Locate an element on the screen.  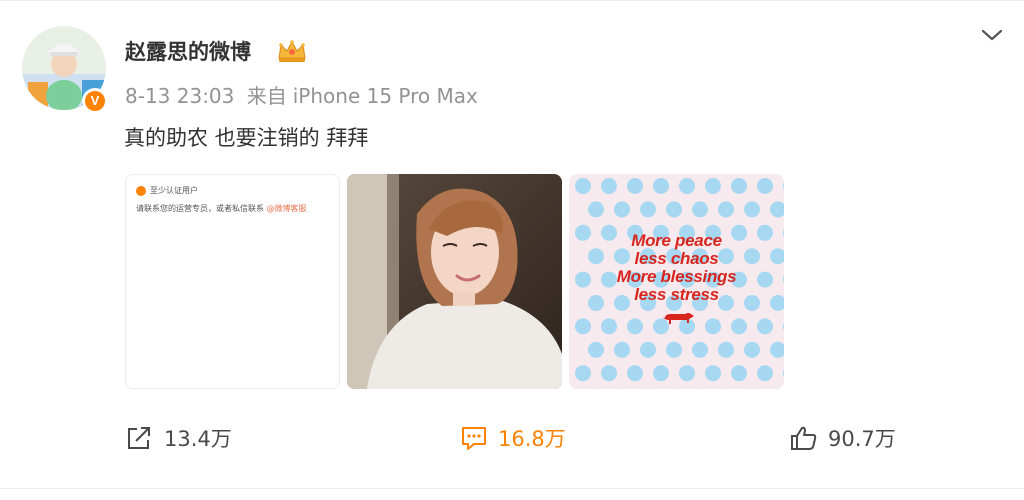
dachshund-icon is located at coordinates (678, 318).